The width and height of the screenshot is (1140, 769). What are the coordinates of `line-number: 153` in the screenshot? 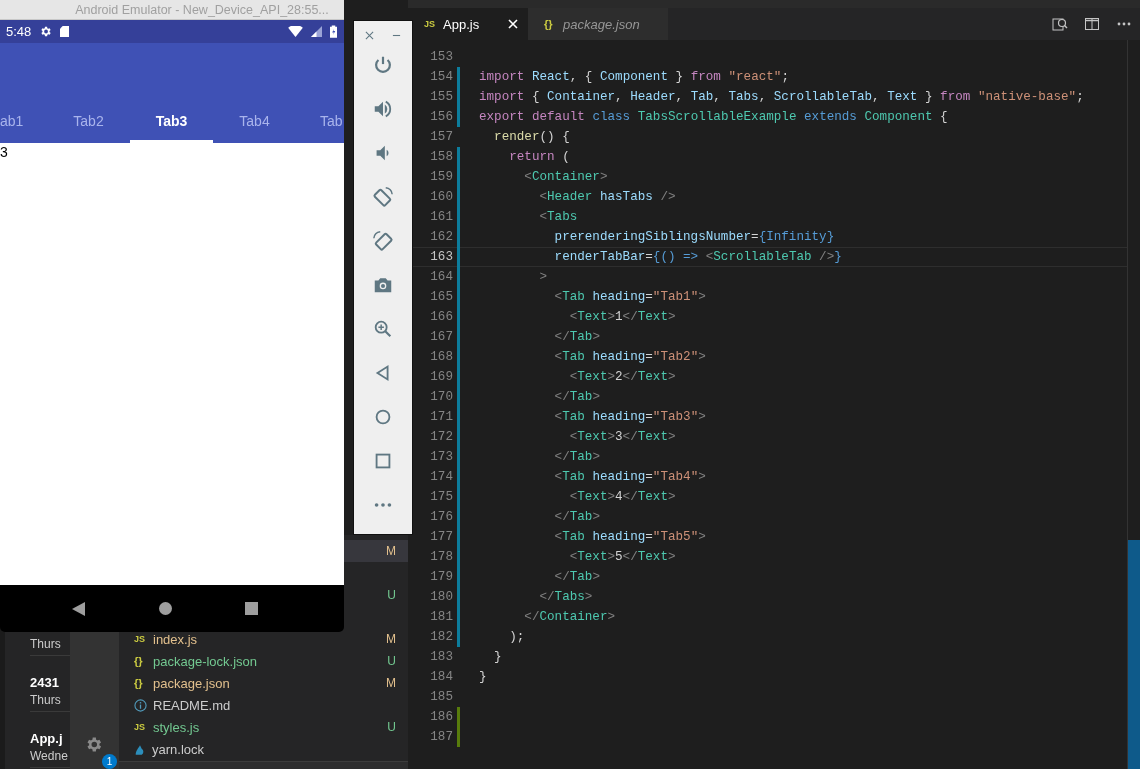 It's located at (441, 57).